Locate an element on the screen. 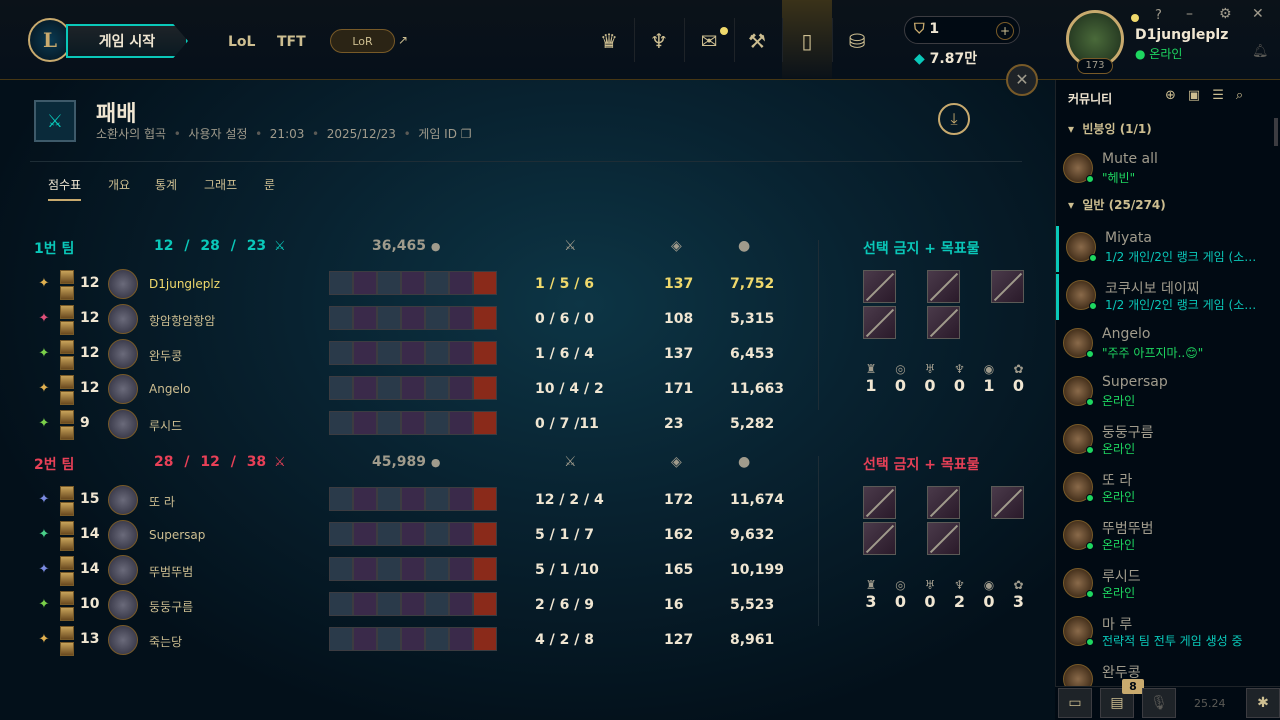  tab-graphs: 그래프 is located at coordinates (220, 184).